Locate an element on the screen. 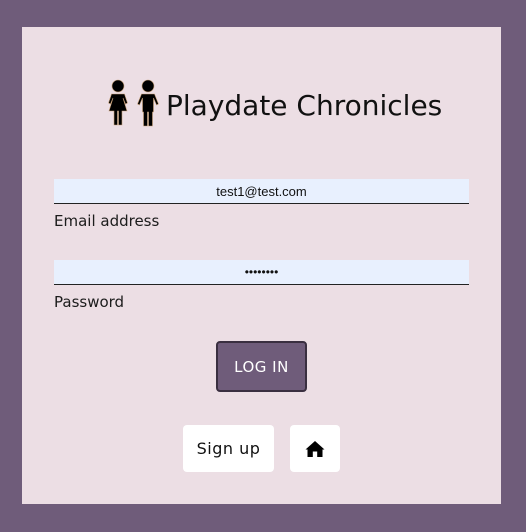 The width and height of the screenshot is (526, 532). email-input is located at coordinates (261, 191).